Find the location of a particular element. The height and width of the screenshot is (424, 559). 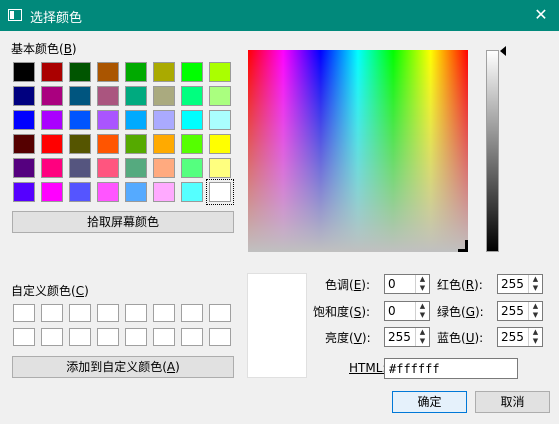

blue-down-icon: ▼ is located at coordinates (535, 341).